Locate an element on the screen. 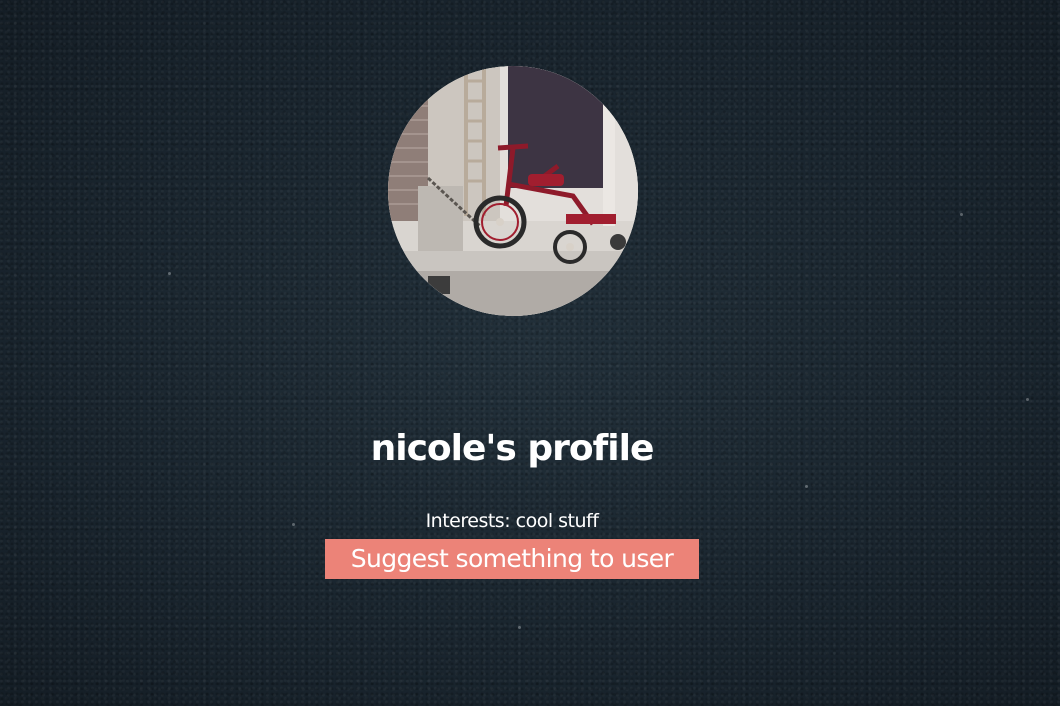  suggest-button: Suggest something to user is located at coordinates (512, 559).